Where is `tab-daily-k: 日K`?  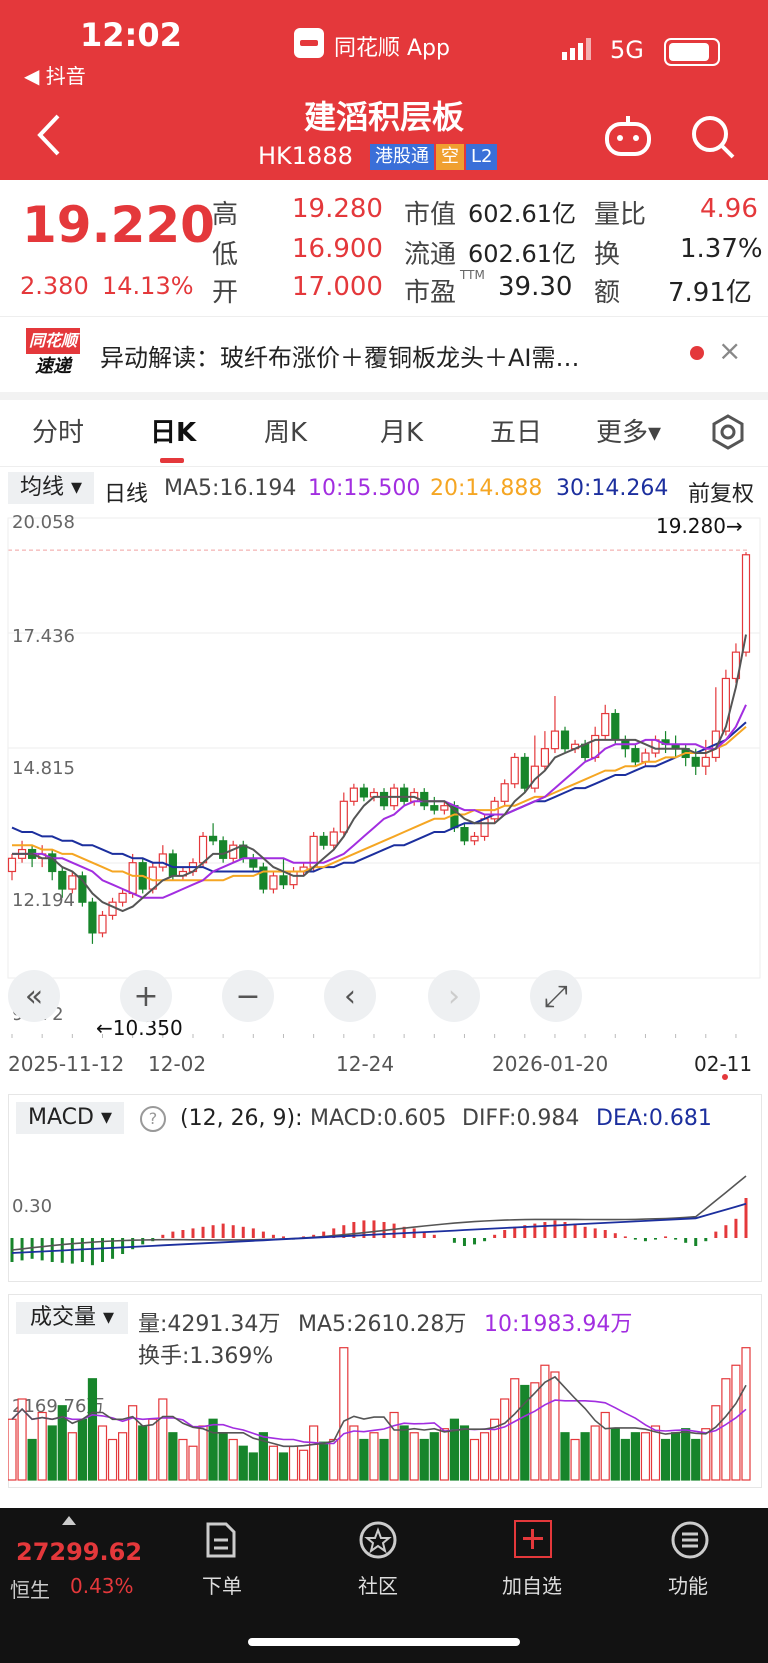 tab-daily-k: 日K is located at coordinates (173, 430).